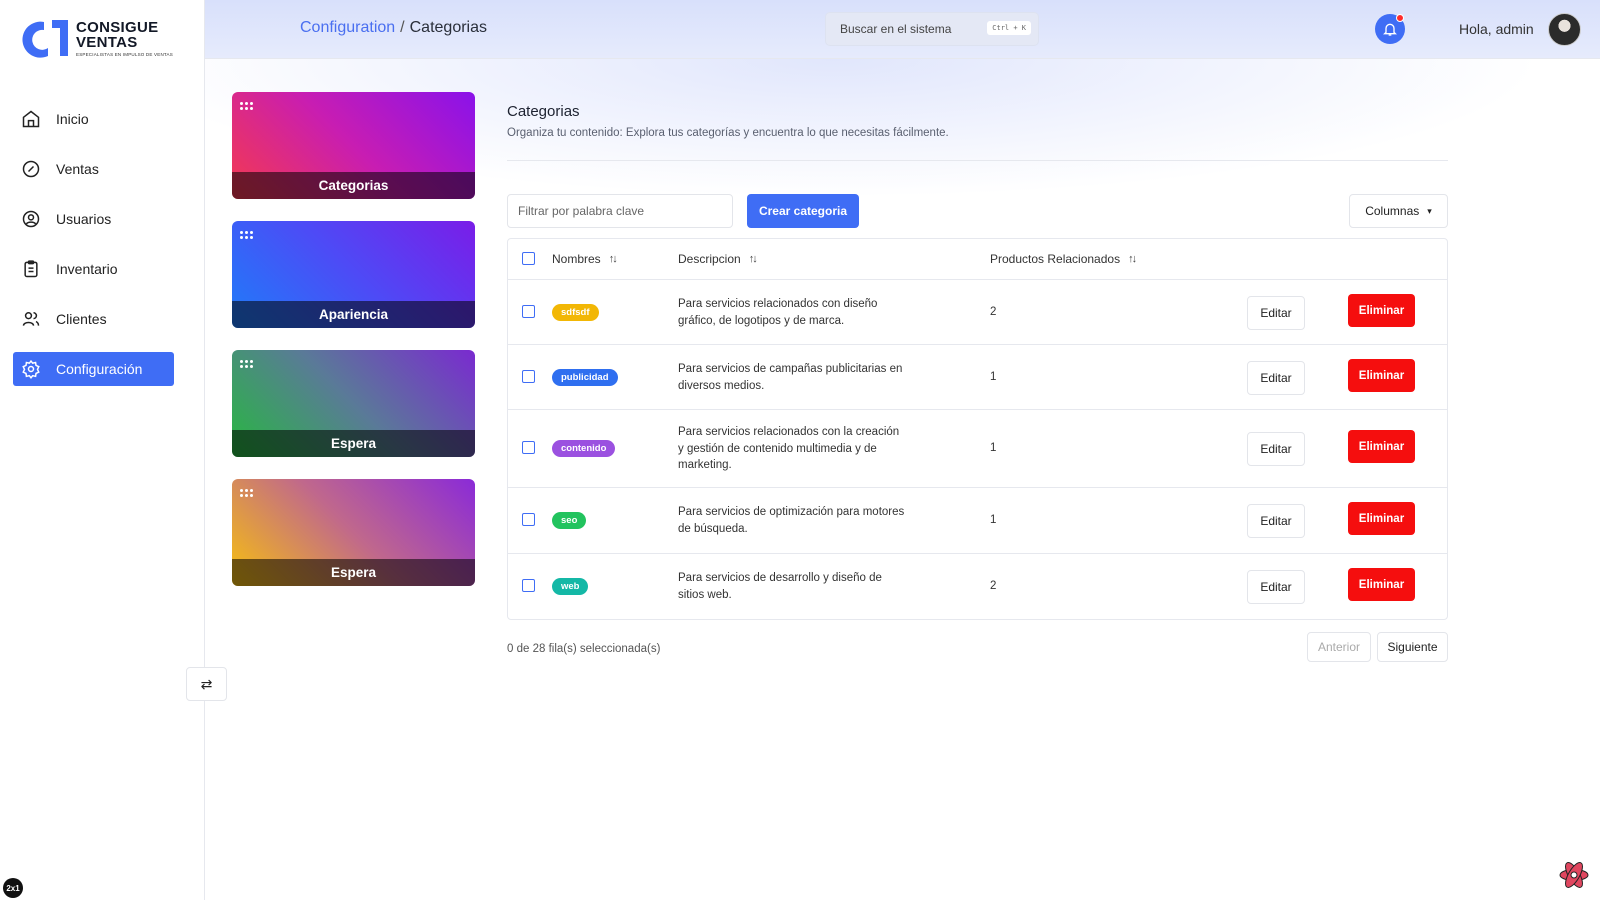 The height and width of the screenshot is (900, 1600). Describe the element at coordinates (353, 185) in the screenshot. I see `card-label: Categorias` at that location.